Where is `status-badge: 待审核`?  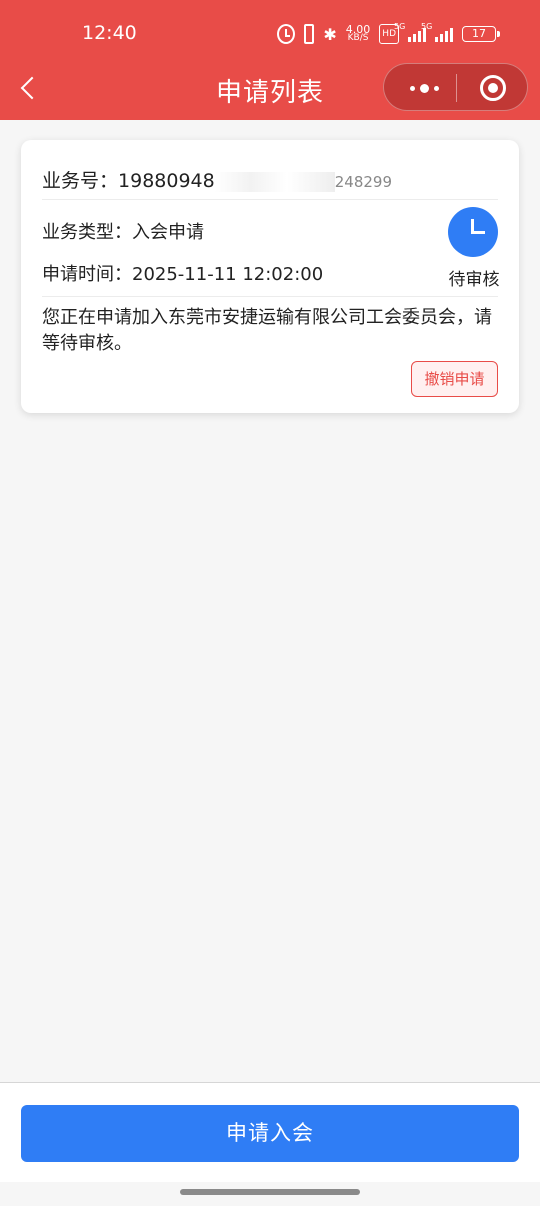
status-badge: 待审核 is located at coordinates (474, 280).